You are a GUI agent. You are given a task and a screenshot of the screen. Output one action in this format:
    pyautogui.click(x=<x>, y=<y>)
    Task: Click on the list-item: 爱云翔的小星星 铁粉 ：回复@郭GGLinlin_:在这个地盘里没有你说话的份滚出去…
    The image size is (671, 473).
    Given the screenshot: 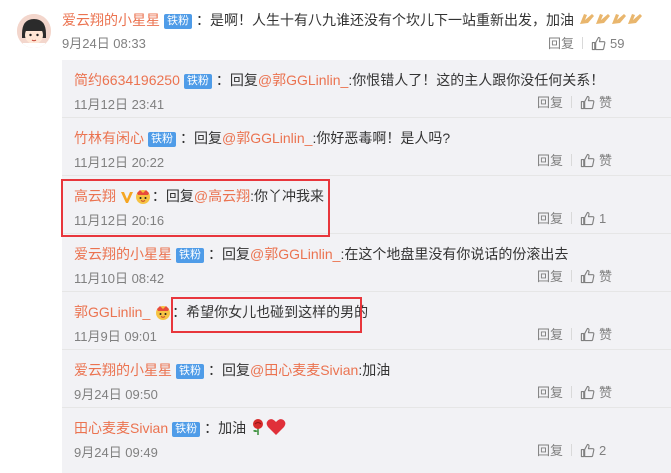 What is the action you would take?
    pyautogui.click(x=366, y=263)
    